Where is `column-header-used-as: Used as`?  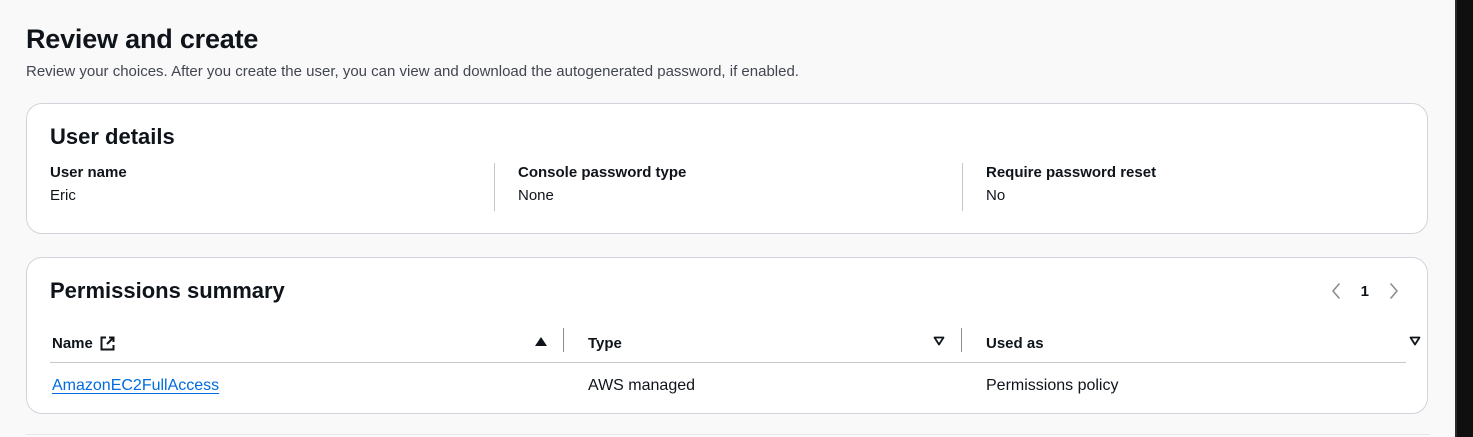 column-header-used-as: Used as is located at coordinates (1015, 343).